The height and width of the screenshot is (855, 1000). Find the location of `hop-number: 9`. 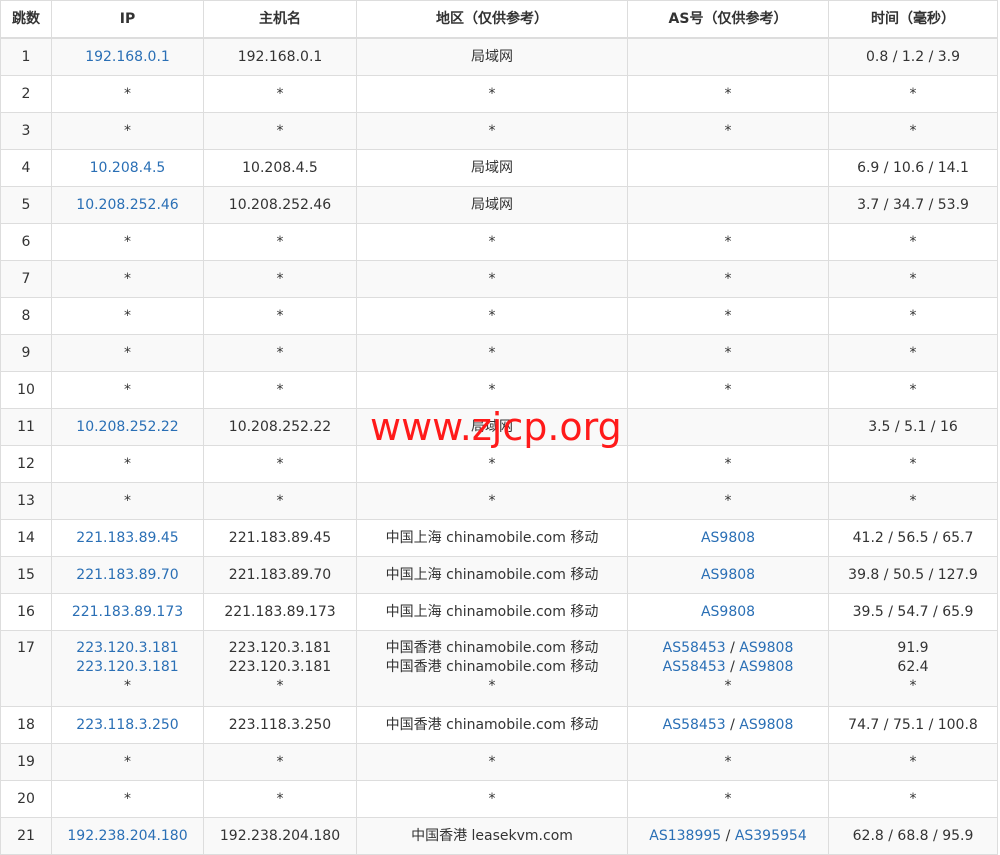

hop-number: 9 is located at coordinates (26, 352).